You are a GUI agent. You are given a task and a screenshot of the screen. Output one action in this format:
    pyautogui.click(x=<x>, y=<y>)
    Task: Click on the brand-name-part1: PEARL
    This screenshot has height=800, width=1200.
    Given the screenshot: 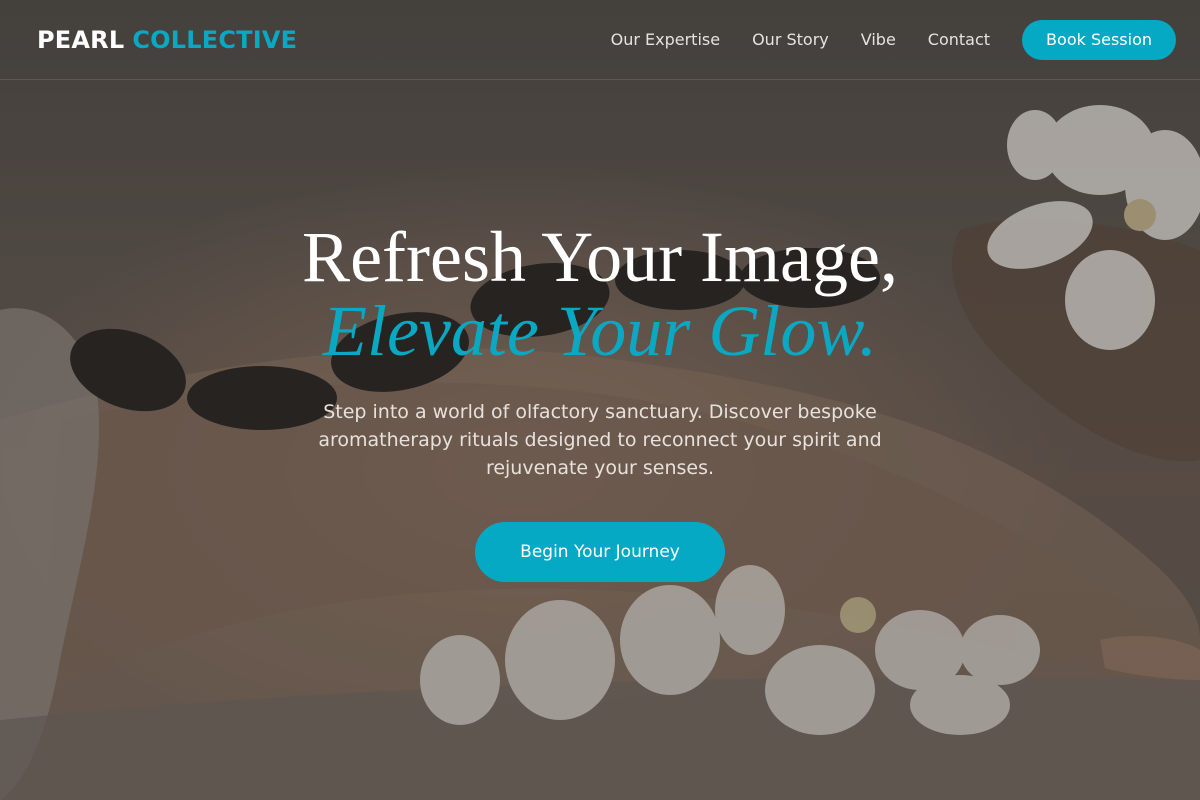 What is the action you would take?
    pyautogui.click(x=81, y=39)
    